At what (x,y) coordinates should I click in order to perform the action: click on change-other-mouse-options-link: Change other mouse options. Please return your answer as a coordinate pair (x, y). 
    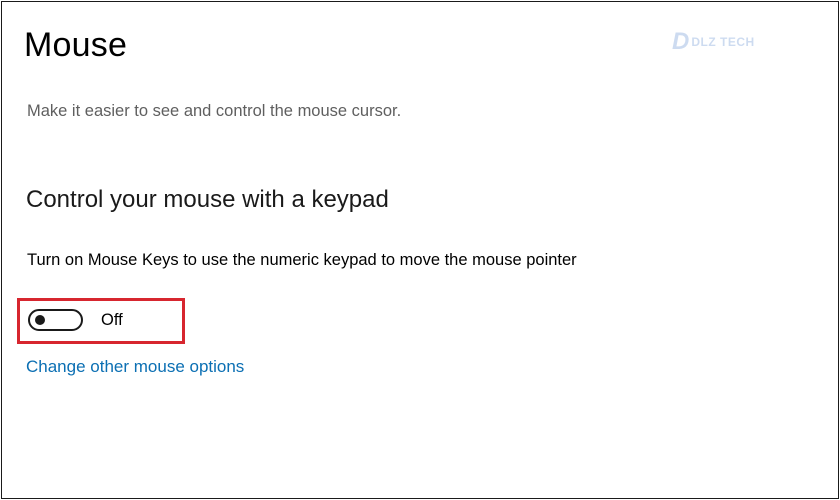
    Looking at the image, I should click on (135, 367).